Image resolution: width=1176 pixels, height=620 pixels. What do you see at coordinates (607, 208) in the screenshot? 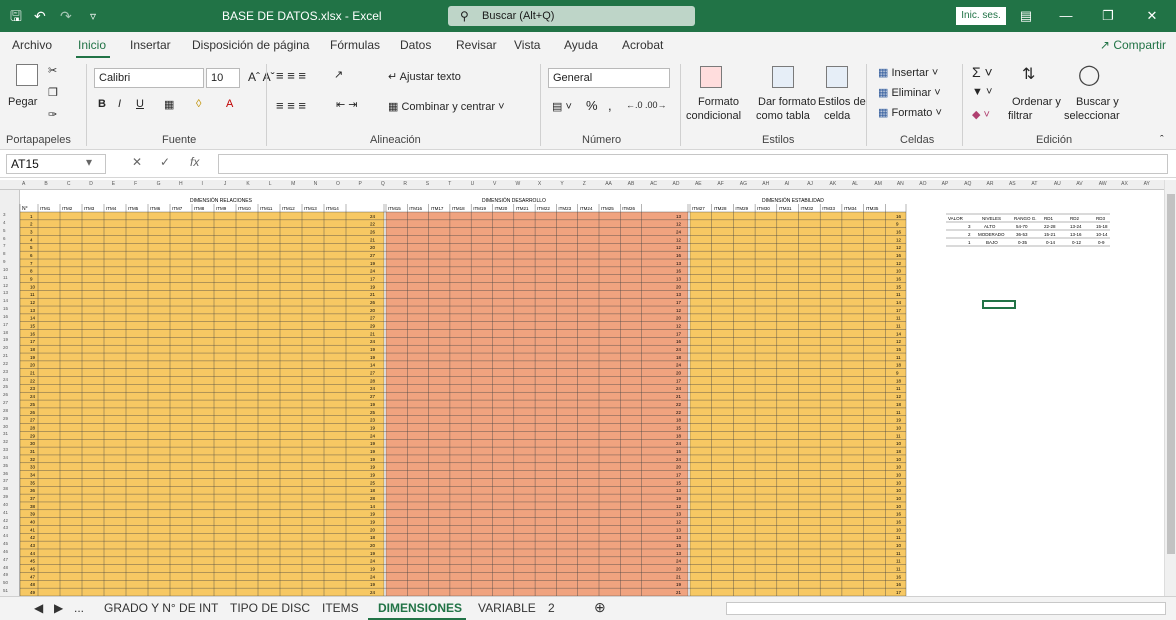
I see `item-header: ITM25` at bounding box center [607, 208].